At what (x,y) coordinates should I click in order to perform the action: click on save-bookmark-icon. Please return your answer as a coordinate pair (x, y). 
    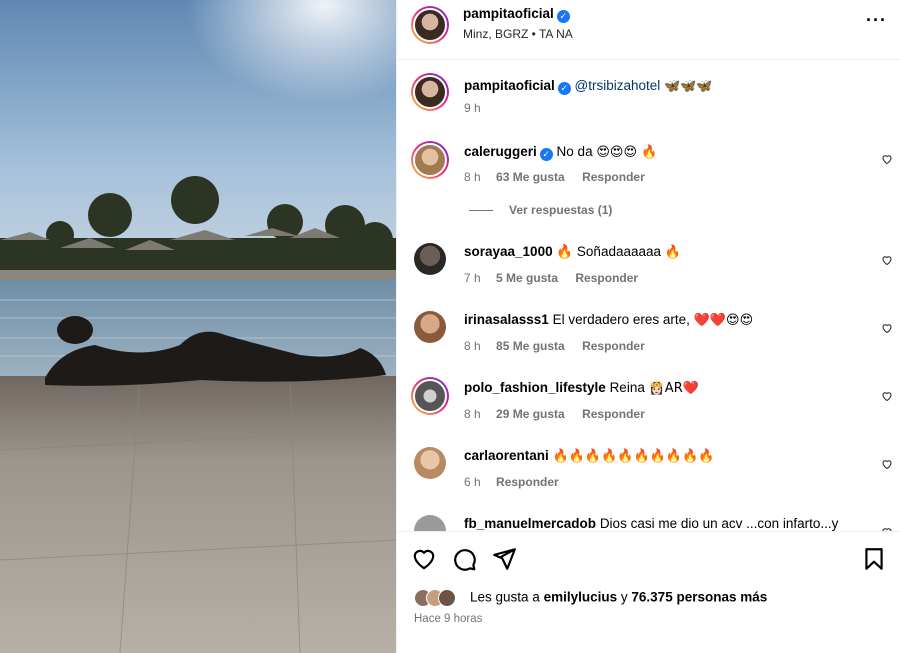
    Looking at the image, I should click on (874, 559).